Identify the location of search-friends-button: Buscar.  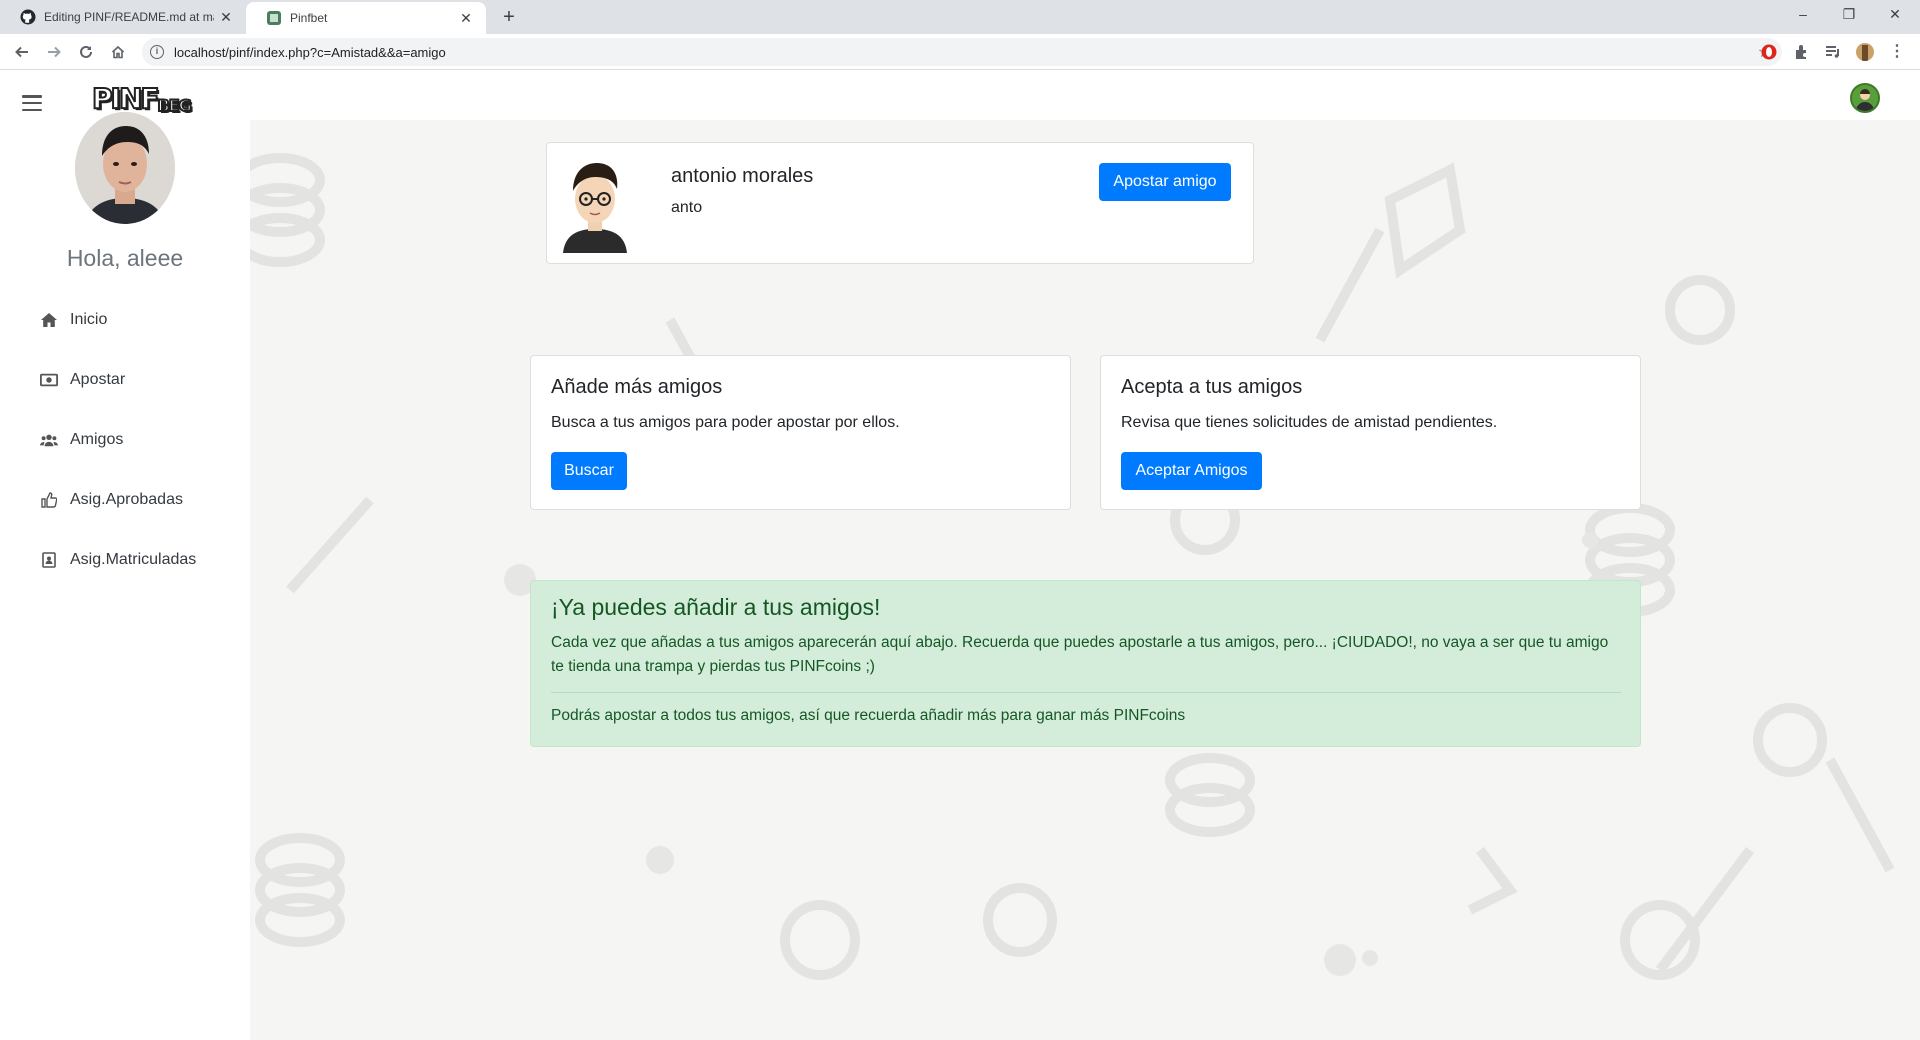
(589, 471).